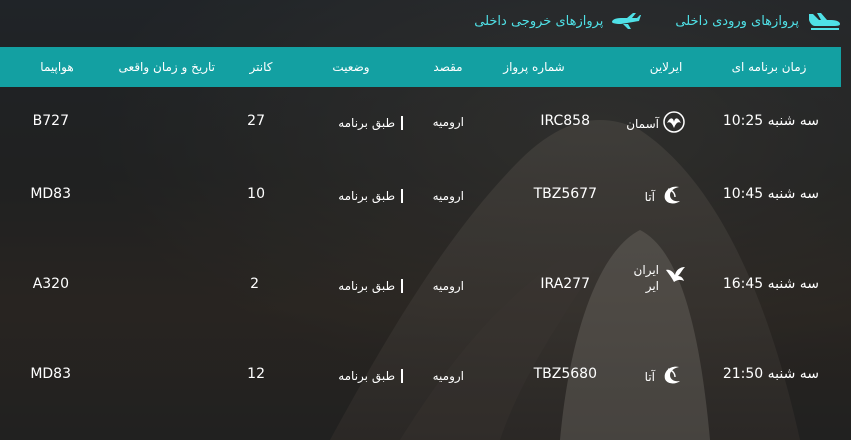  What do you see at coordinates (448, 67) in the screenshot?
I see `header-destination: مقصد` at bounding box center [448, 67].